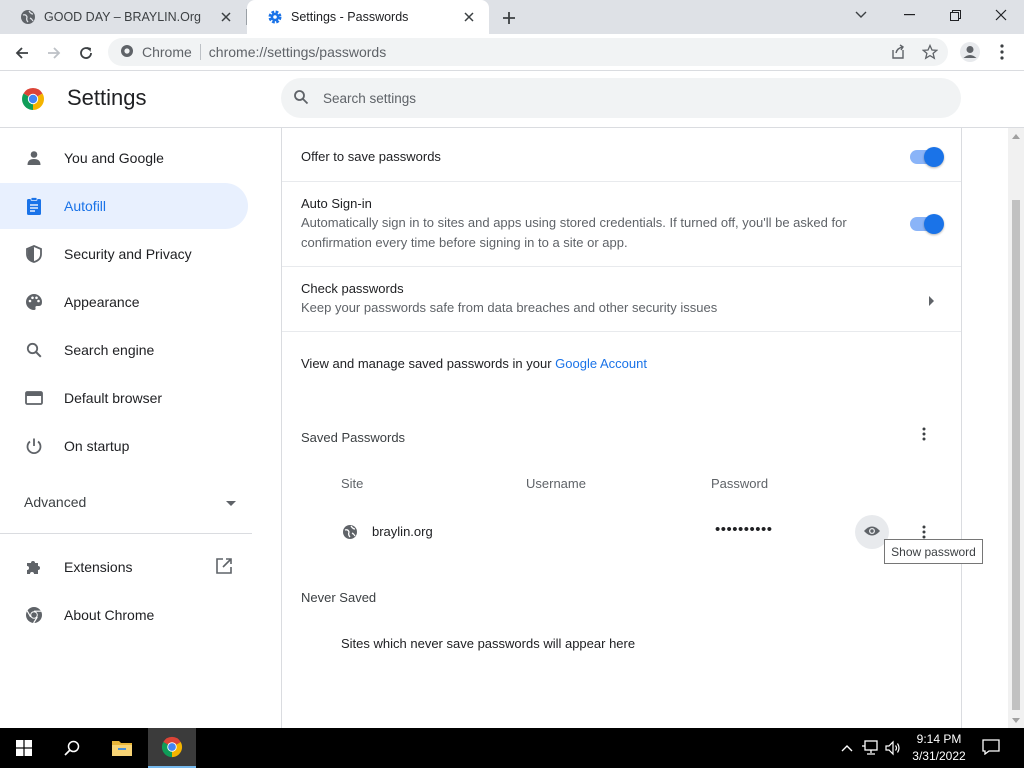 This screenshot has width=1024, height=768. Describe the element at coordinates (939, 756) in the screenshot. I see `clock-date: 3/31/2022` at that location.